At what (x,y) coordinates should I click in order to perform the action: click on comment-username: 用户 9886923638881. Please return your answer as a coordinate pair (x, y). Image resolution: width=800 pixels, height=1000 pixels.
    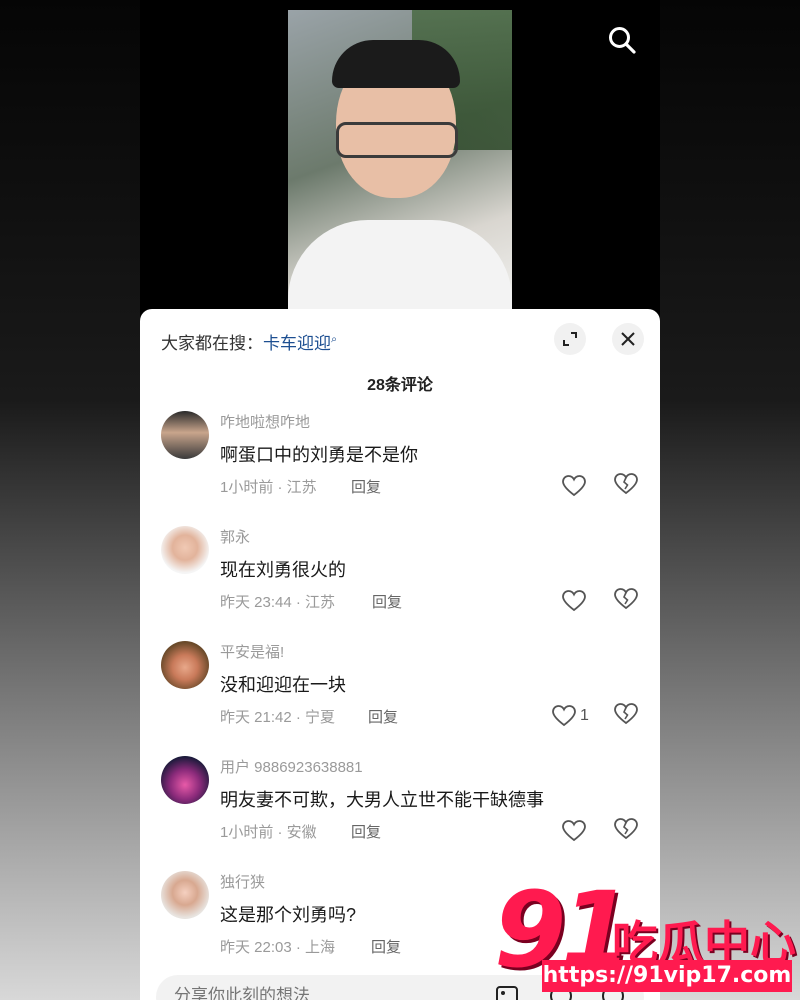
    Looking at the image, I should click on (291, 766).